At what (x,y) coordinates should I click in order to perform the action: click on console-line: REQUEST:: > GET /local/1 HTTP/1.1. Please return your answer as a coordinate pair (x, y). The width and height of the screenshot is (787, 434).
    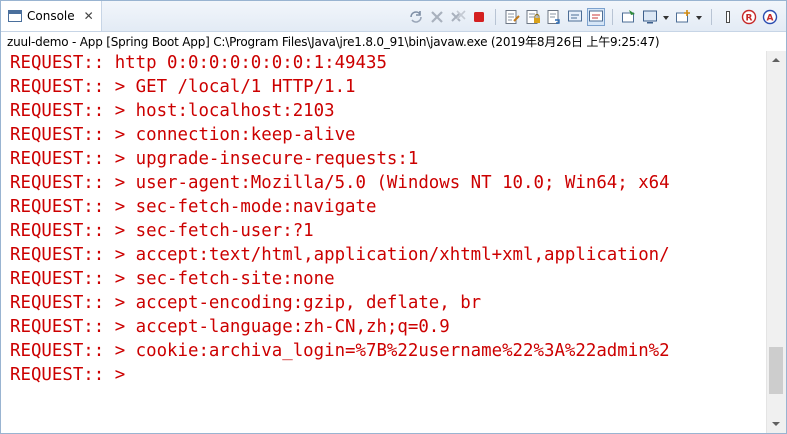
    Looking at the image, I should click on (183, 87).